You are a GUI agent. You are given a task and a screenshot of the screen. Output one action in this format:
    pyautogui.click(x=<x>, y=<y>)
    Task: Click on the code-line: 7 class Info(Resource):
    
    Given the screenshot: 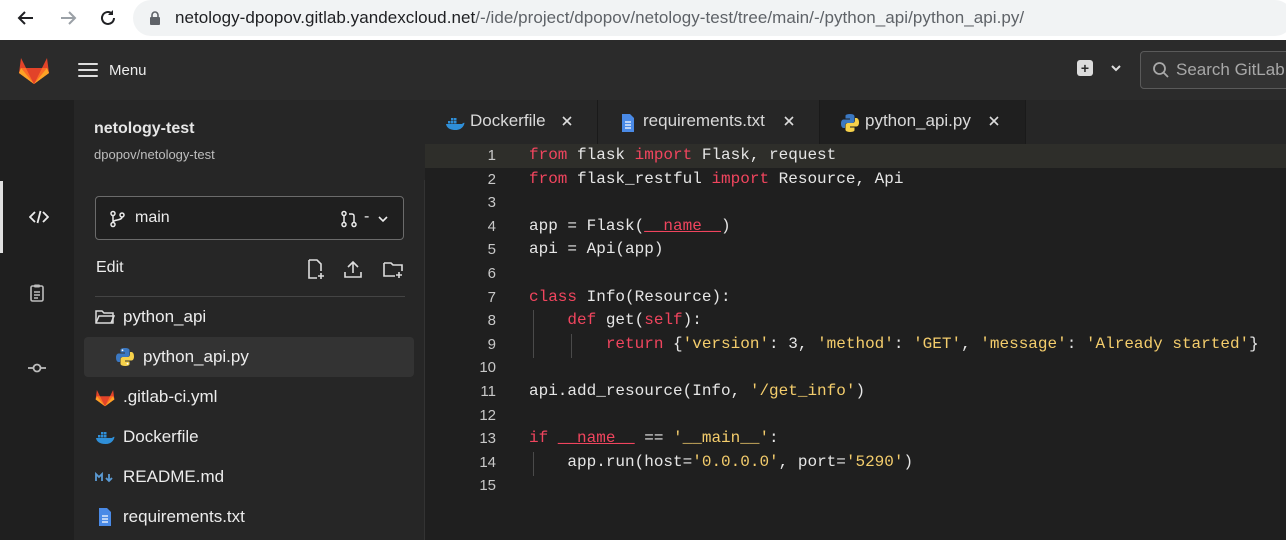 What is the action you would take?
    pyautogui.click(x=855, y=298)
    